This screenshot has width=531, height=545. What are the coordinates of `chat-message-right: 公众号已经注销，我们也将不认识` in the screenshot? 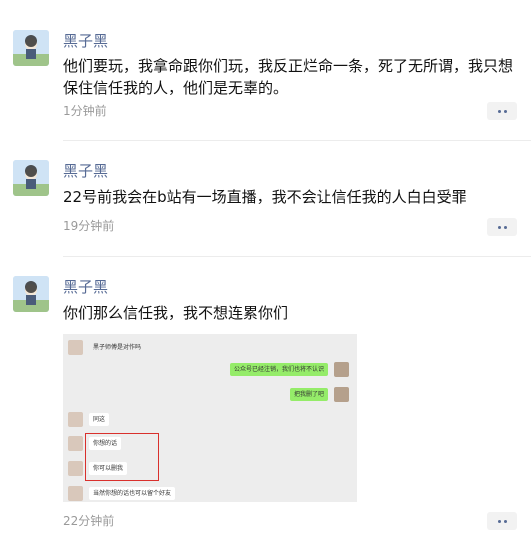 It's located at (289, 369).